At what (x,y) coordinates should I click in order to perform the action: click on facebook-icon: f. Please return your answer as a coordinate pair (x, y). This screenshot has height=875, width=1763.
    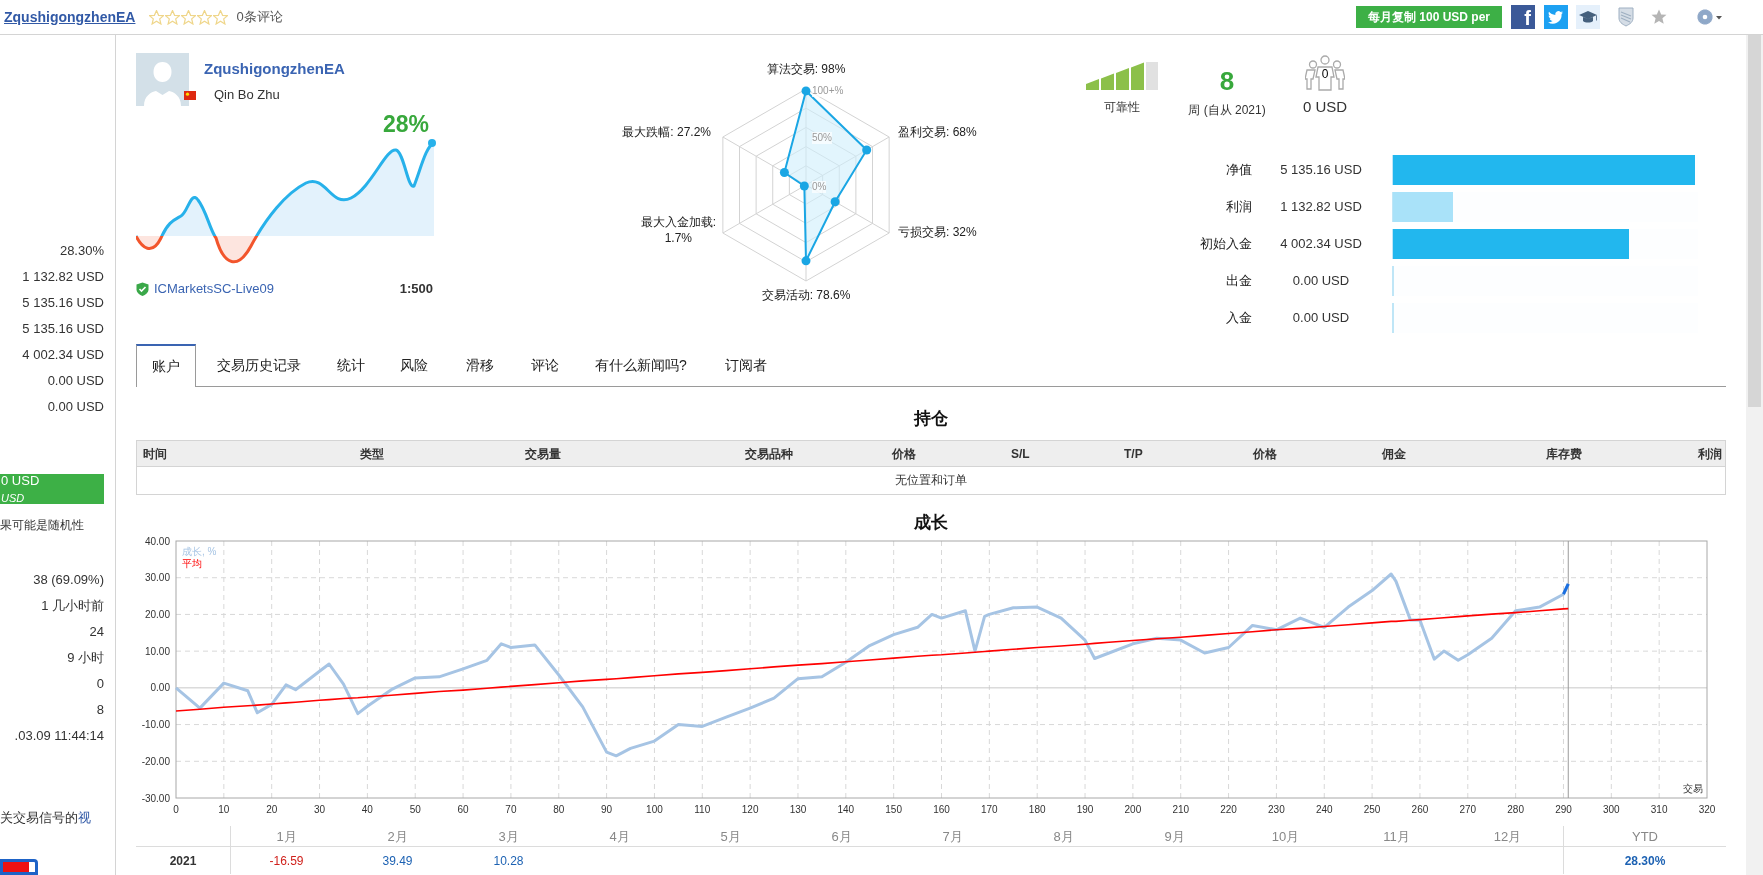
    Looking at the image, I should click on (1523, 17).